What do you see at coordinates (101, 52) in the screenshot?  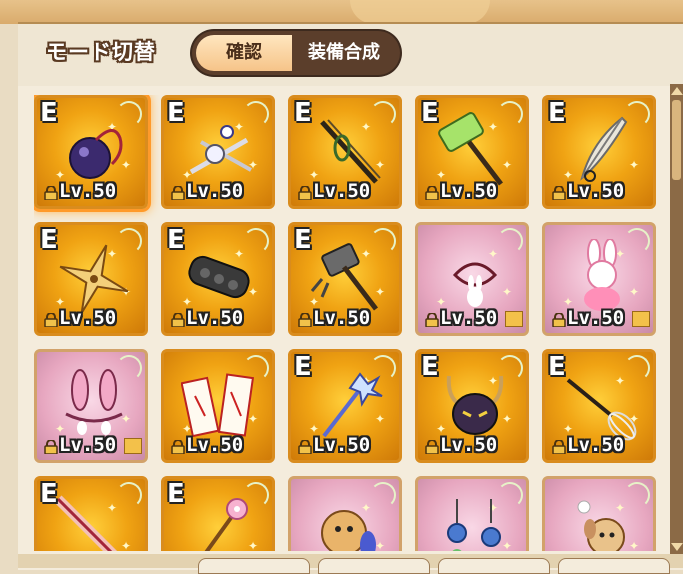 I see `mode-switch-label: モード切替` at bounding box center [101, 52].